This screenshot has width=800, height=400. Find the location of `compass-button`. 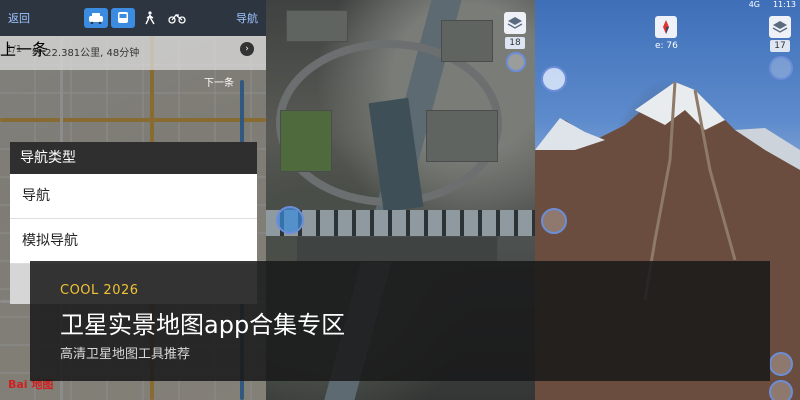

compass-button is located at coordinates (666, 27).